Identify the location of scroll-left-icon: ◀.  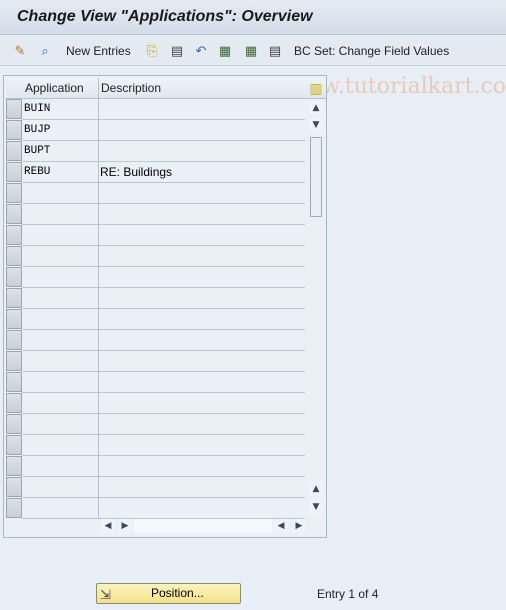
(108, 526).